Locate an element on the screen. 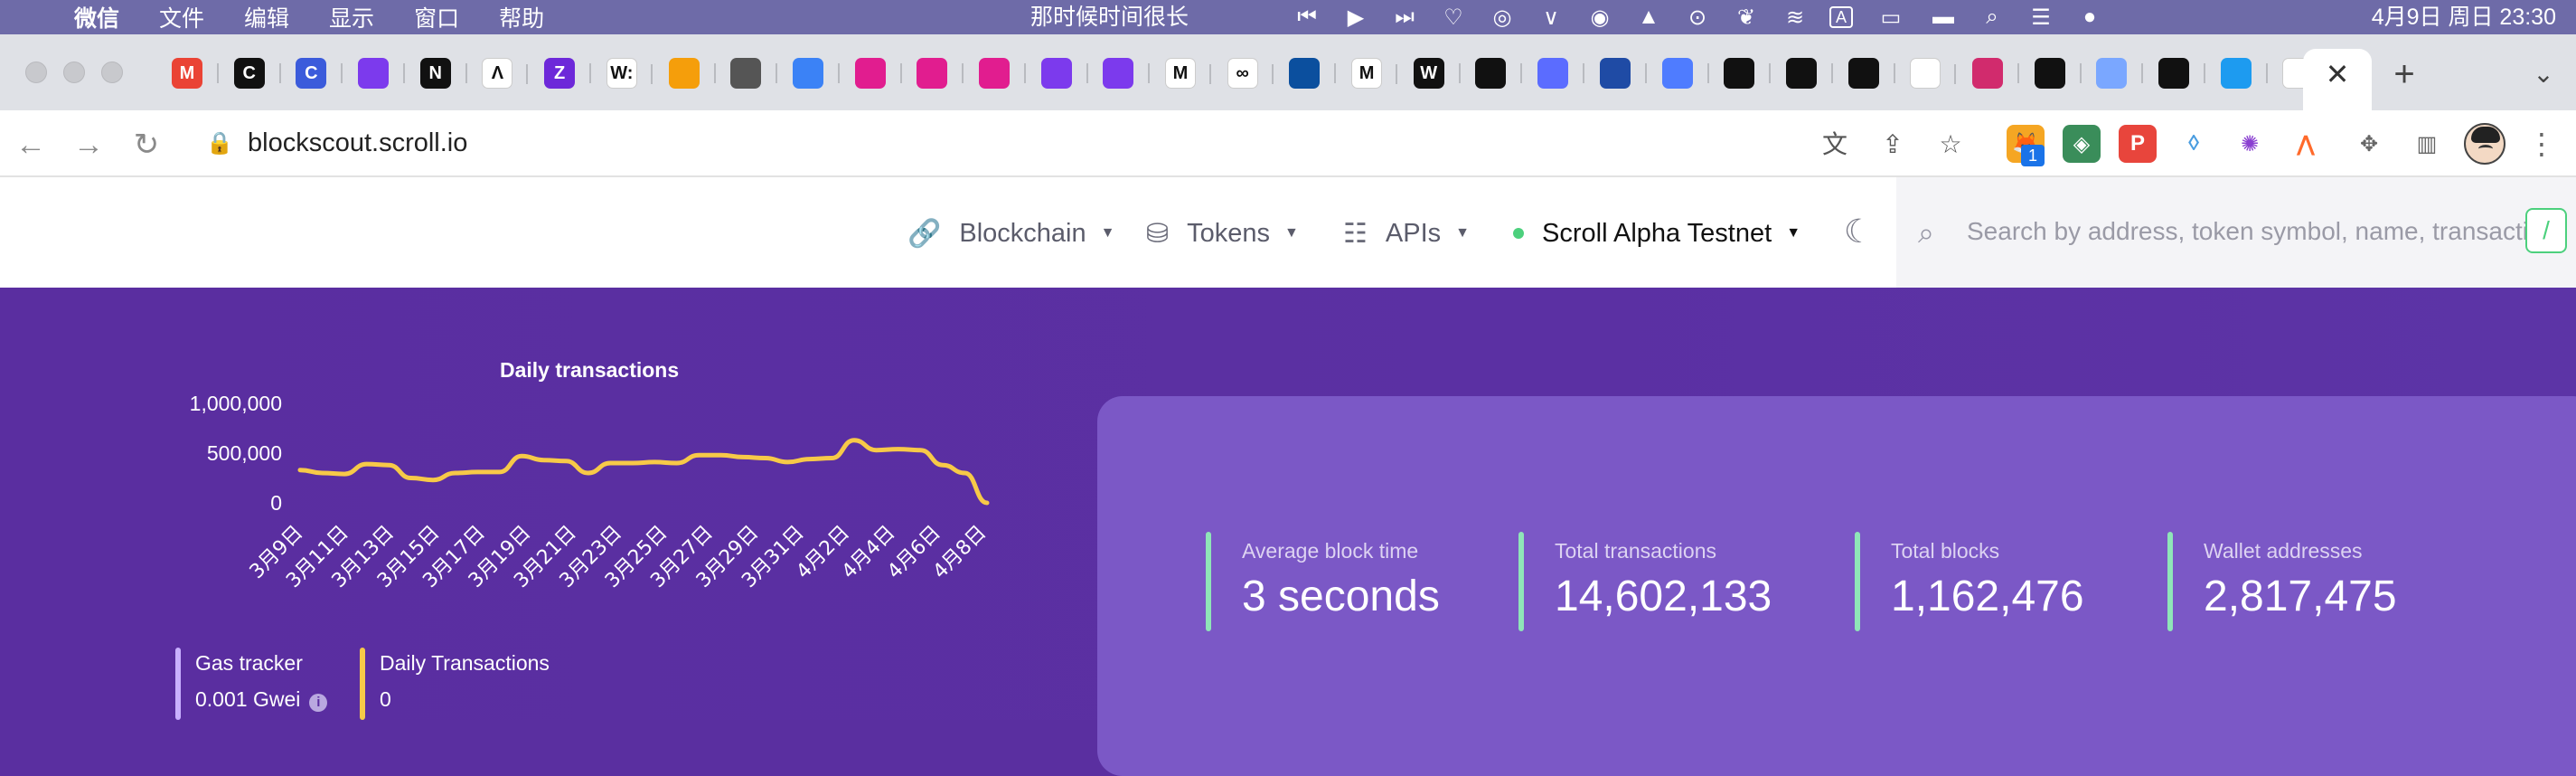  nav-apis: ☷ APIs ▼ is located at coordinates (1407, 233).